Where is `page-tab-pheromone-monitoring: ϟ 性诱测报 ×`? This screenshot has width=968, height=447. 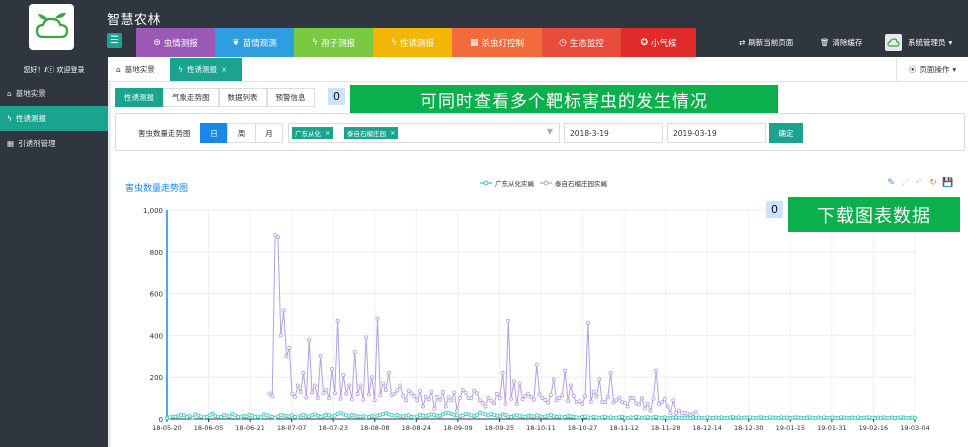
page-tab-pheromone-monitoring: ϟ 性诱测报 × is located at coordinates (206, 69).